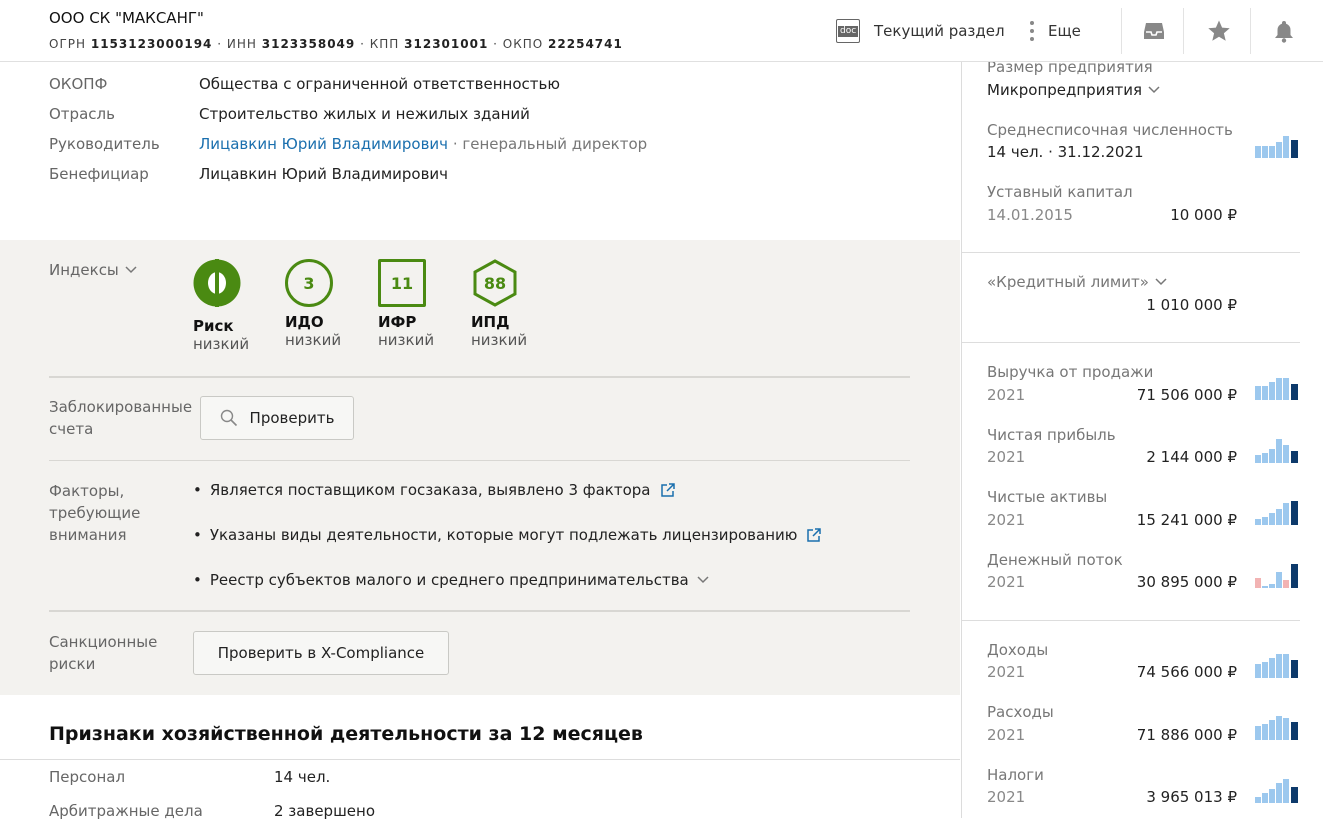  Describe the element at coordinates (920, 31) in the screenshot. I see `current-section-button: doc Текущий раздел` at that location.